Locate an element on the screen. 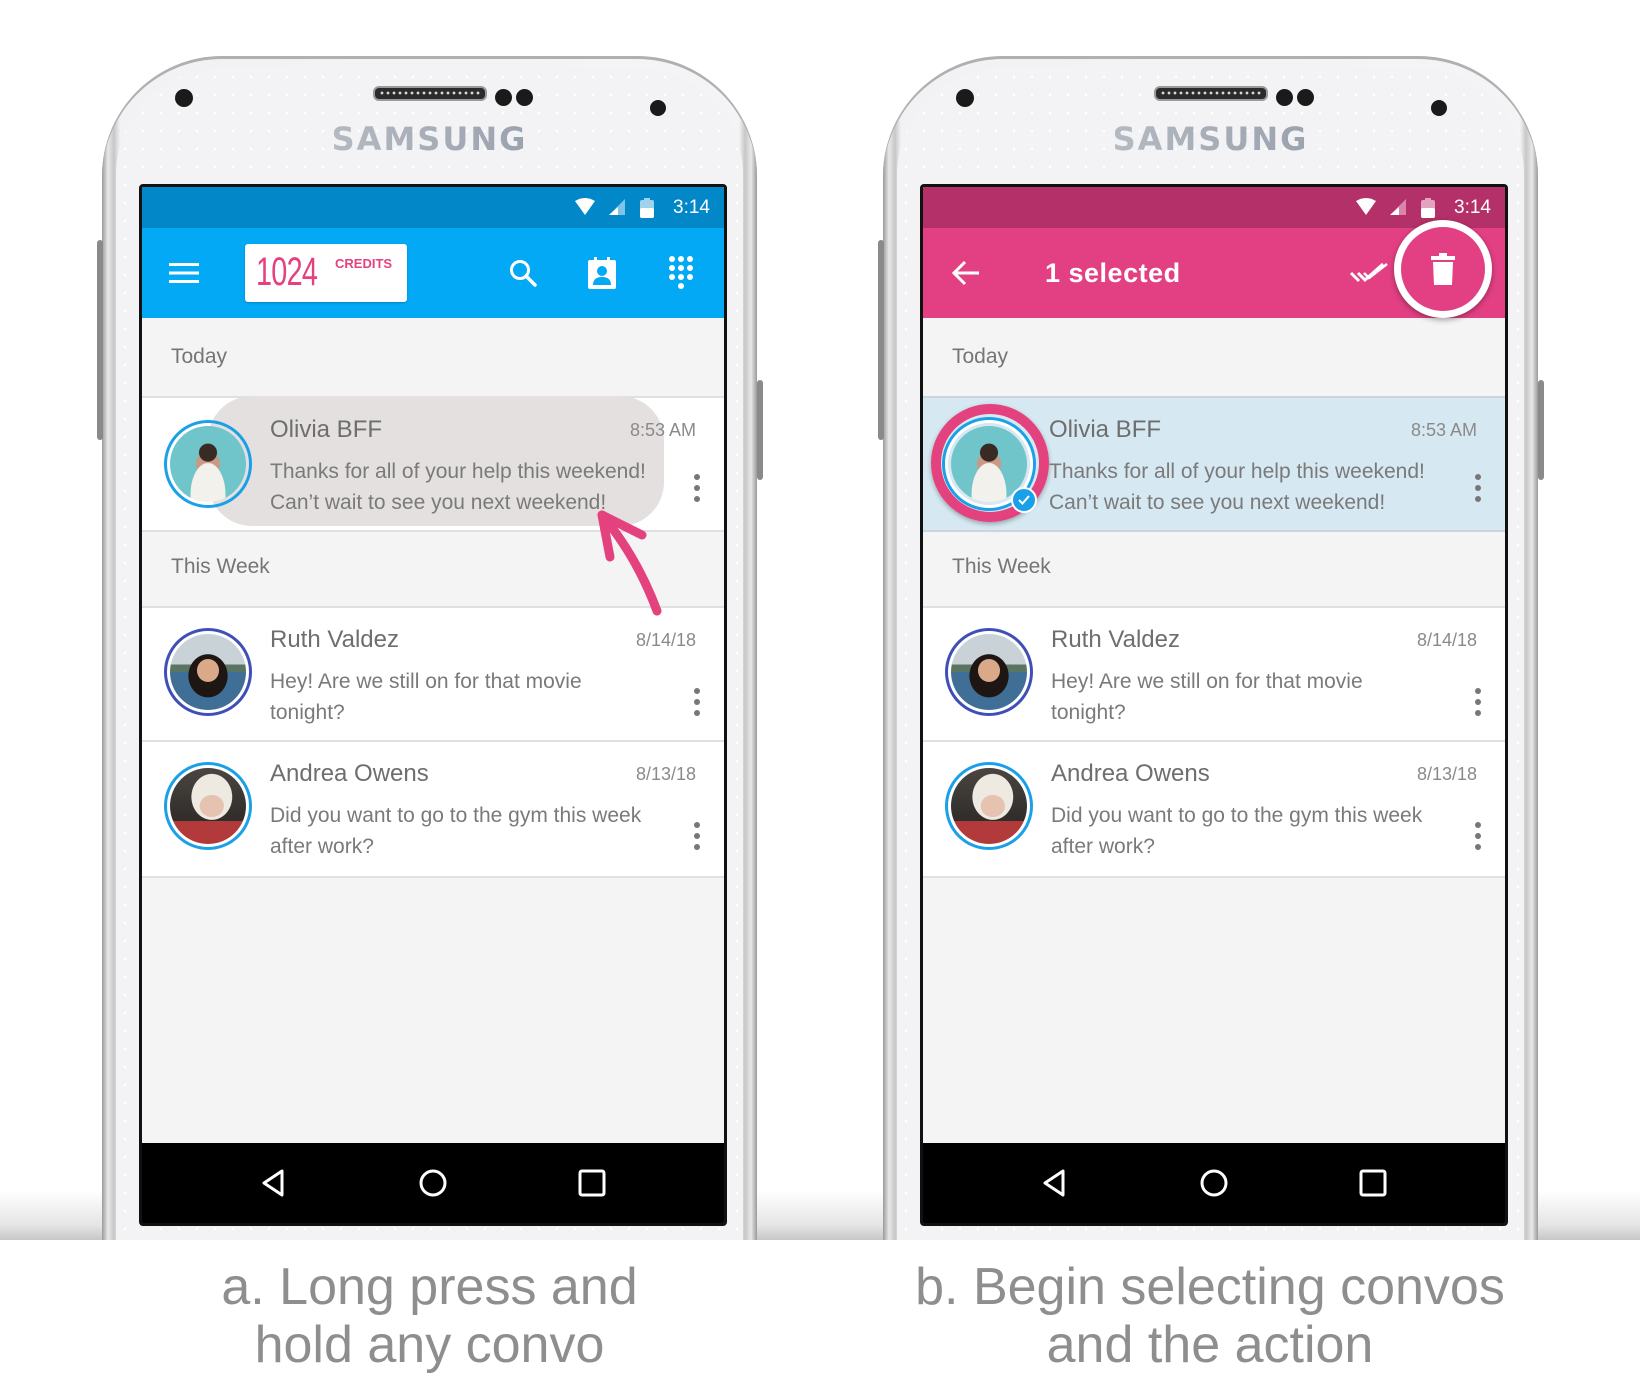  selection-count-title: 1 selected is located at coordinates (1113, 273).